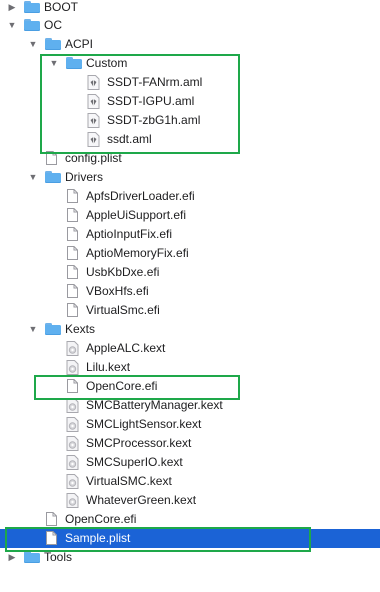 The height and width of the screenshot is (592, 380). What do you see at coordinates (129, 481) in the screenshot?
I see `tree-item-label: VirtualSMC.kext` at bounding box center [129, 481].